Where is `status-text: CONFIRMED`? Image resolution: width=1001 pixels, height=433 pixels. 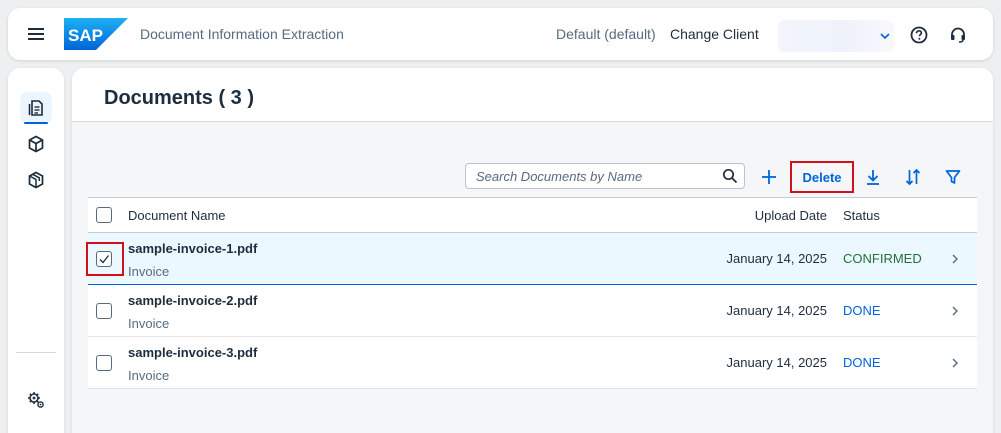 status-text: CONFIRMED is located at coordinates (882, 258).